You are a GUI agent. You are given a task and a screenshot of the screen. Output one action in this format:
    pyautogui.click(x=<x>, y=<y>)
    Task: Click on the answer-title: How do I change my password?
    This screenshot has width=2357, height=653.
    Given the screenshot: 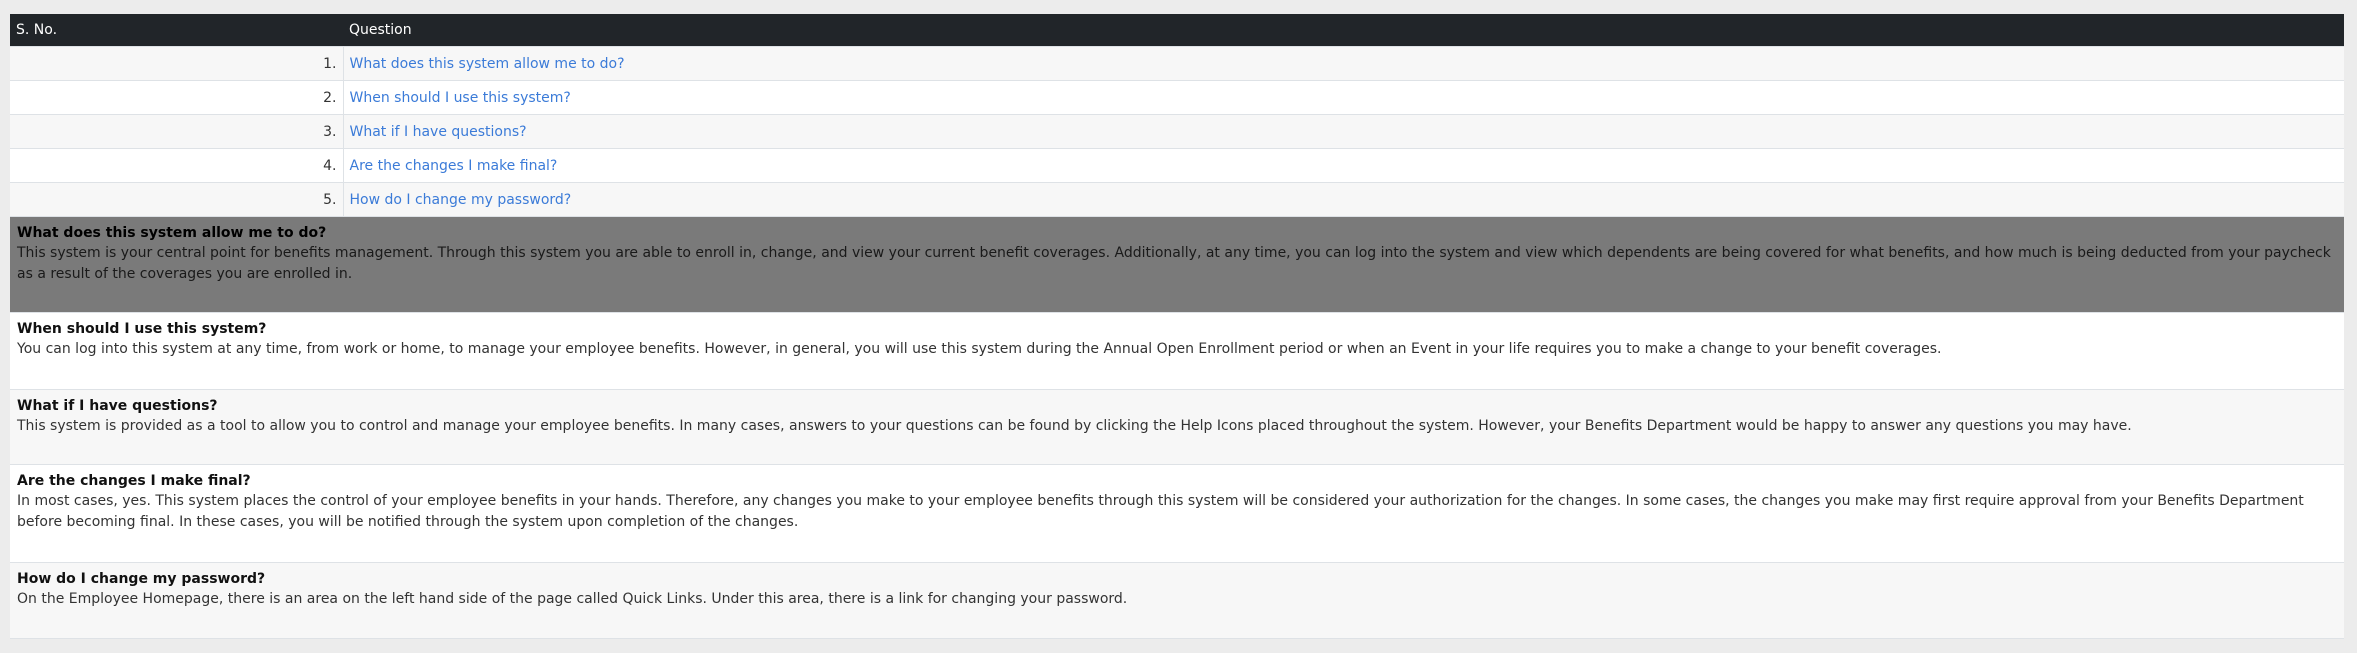 What is the action you would take?
    pyautogui.click(x=141, y=579)
    